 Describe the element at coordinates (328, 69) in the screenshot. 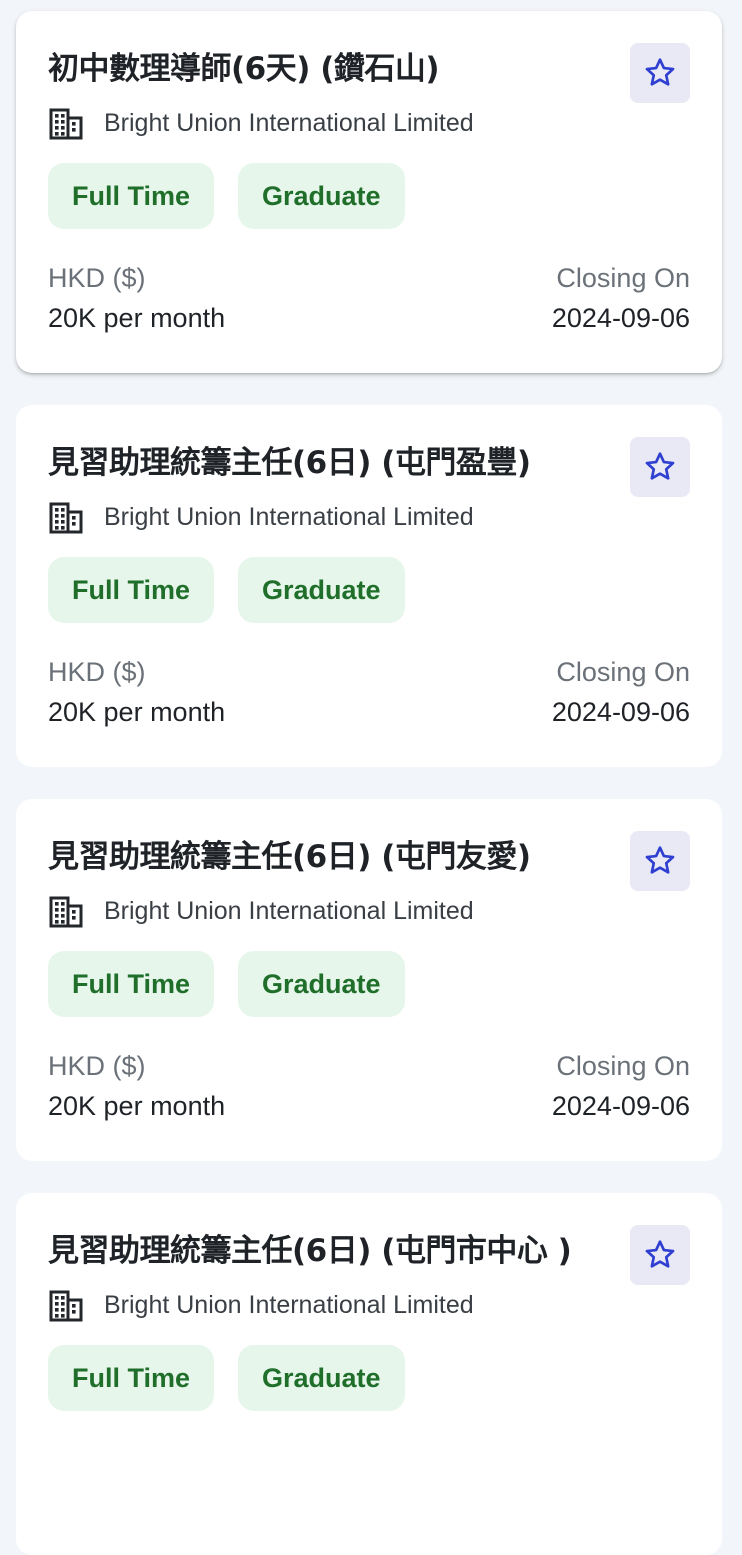

I see `job-title: 初中數理導師(6天) (鑽石山)` at that location.